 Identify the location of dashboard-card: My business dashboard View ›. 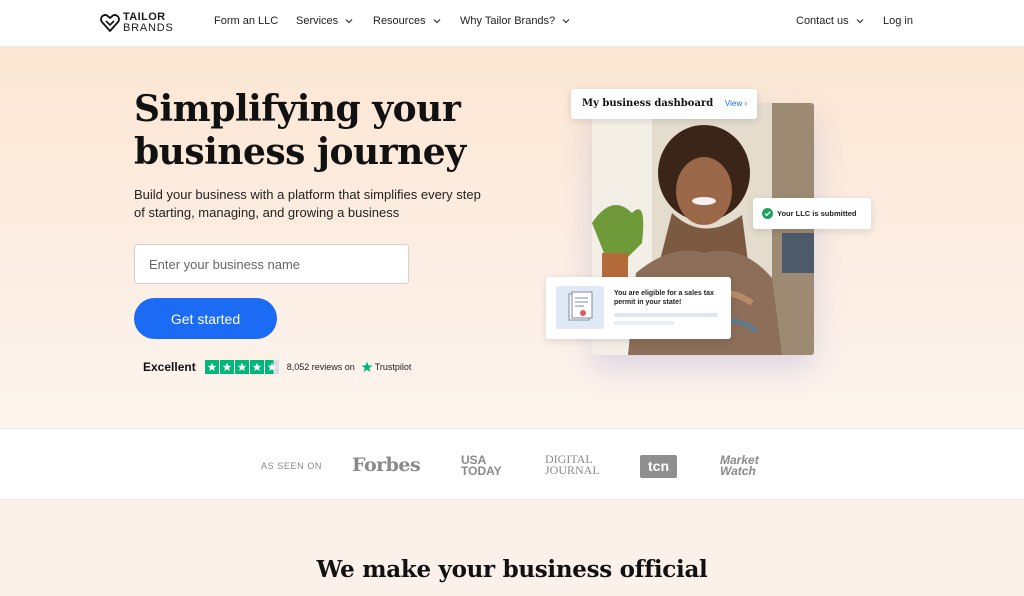
(664, 104).